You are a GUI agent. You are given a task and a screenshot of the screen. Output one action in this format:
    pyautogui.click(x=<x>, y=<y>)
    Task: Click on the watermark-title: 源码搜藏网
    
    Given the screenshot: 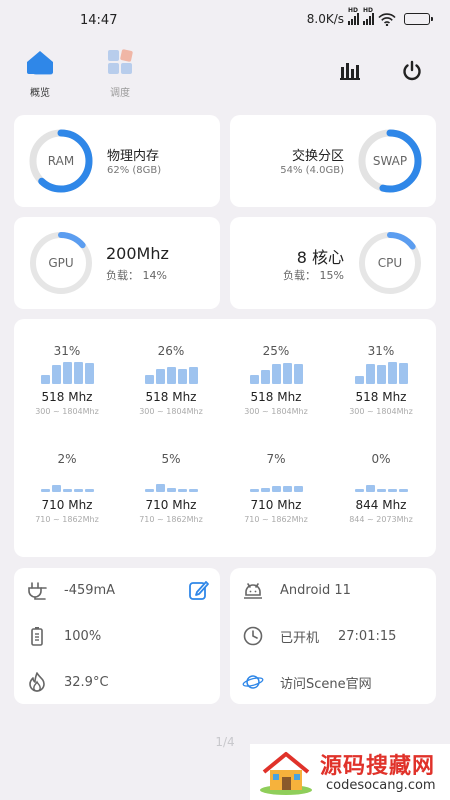 What is the action you would take?
    pyautogui.click(x=378, y=766)
    